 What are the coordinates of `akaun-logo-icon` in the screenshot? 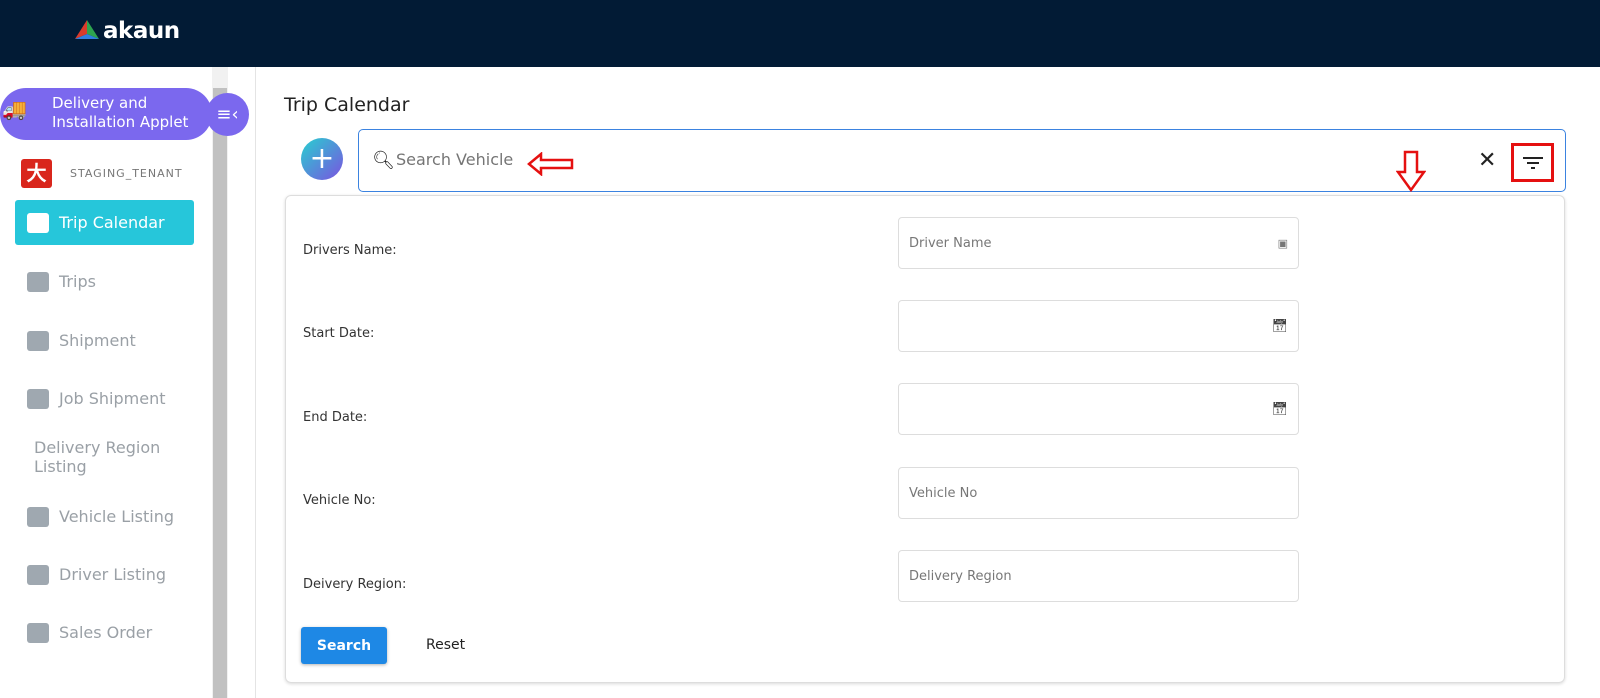 It's located at (87, 29).